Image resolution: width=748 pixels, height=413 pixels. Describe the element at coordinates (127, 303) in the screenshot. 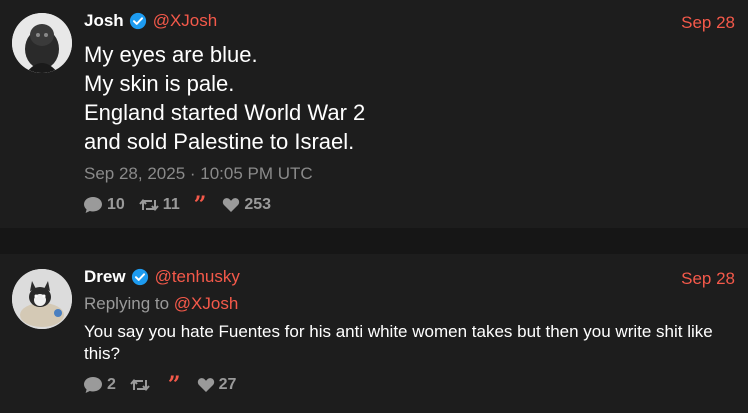

I see `replying-prefix: Replying to` at that location.